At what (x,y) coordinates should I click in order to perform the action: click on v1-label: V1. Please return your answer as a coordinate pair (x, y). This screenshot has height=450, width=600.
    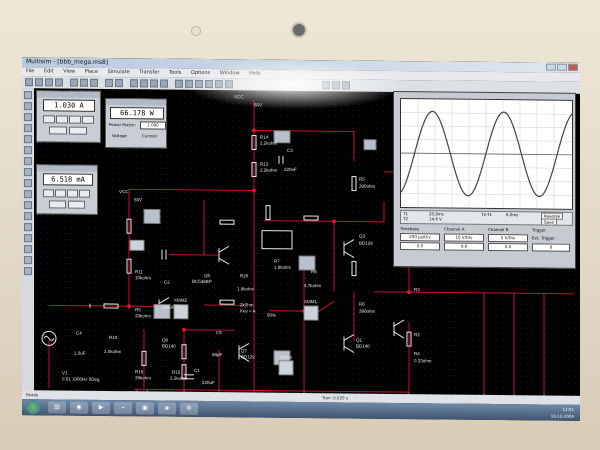
    Looking at the image, I should click on (65, 373).